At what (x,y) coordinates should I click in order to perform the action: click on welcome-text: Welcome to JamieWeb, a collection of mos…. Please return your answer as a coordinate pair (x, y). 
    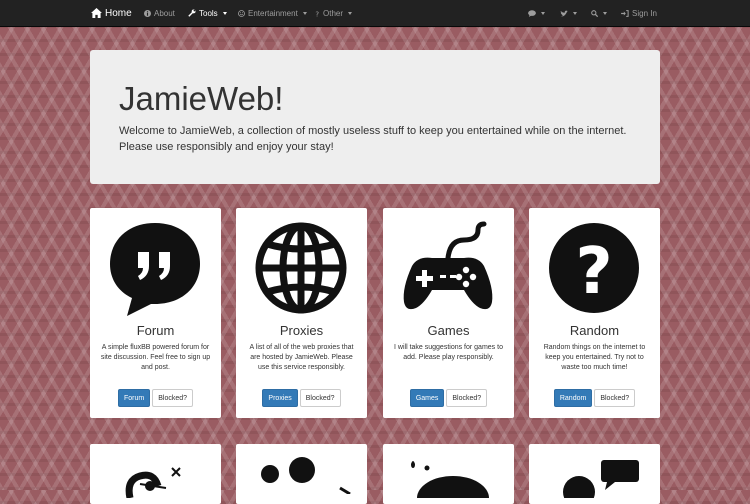
    Looking at the image, I should click on (373, 139).